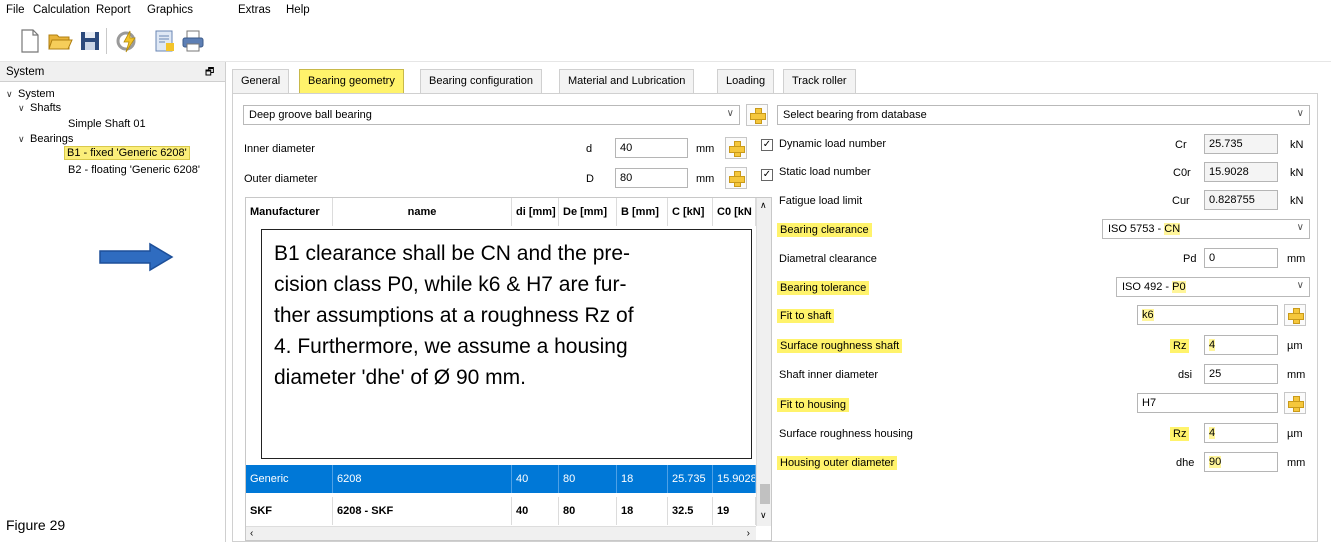 The height and width of the screenshot is (542, 1331). What do you see at coordinates (840, 346) in the screenshot?
I see `roughness-shaft-label: Surface roughness shaft` at bounding box center [840, 346].